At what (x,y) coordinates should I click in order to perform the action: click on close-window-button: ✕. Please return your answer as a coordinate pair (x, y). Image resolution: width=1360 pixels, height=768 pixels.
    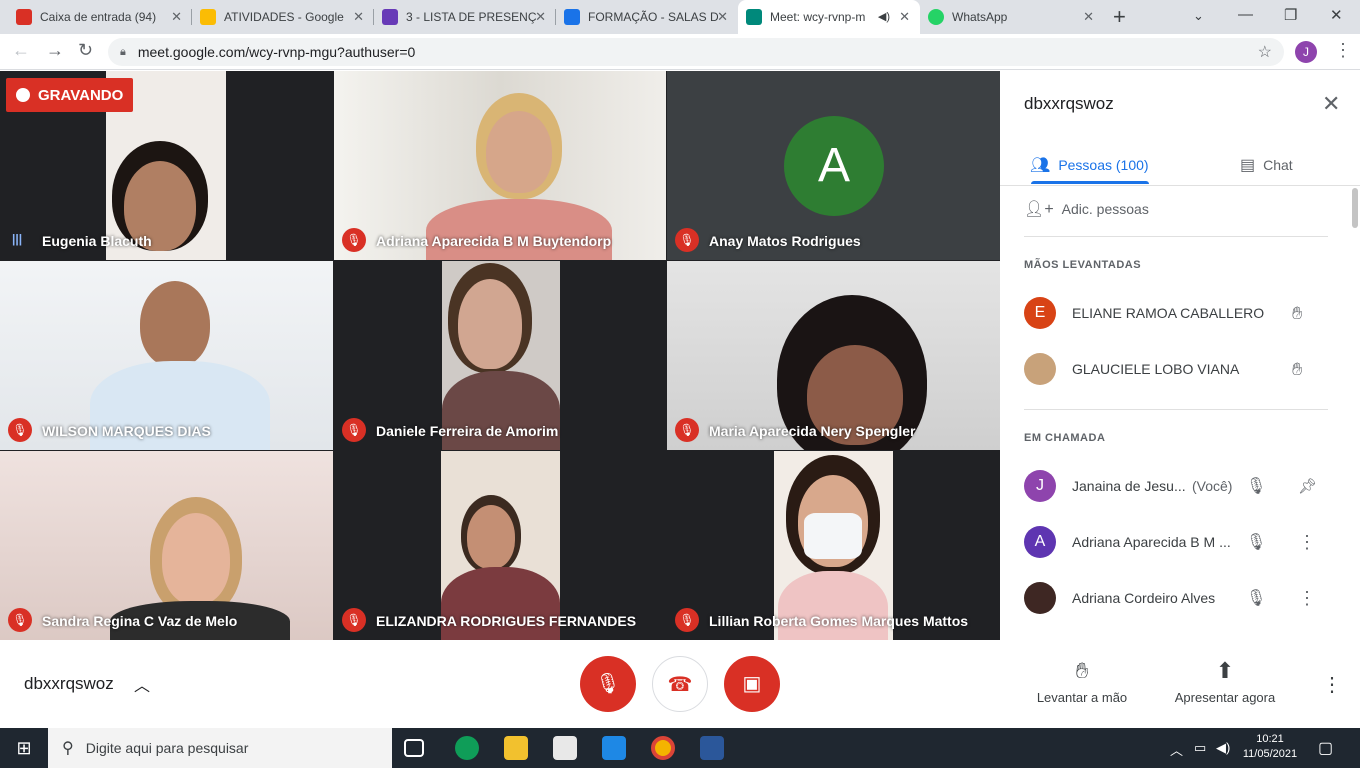
    Looking at the image, I should click on (1336, 15).